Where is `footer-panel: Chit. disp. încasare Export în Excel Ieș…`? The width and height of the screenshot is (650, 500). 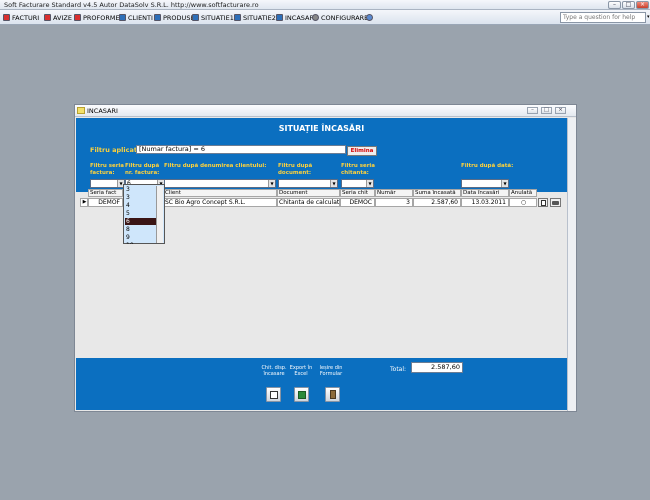 footer-panel: Chit. disp. încasare Export în Excel Ieș… is located at coordinates (321, 384).